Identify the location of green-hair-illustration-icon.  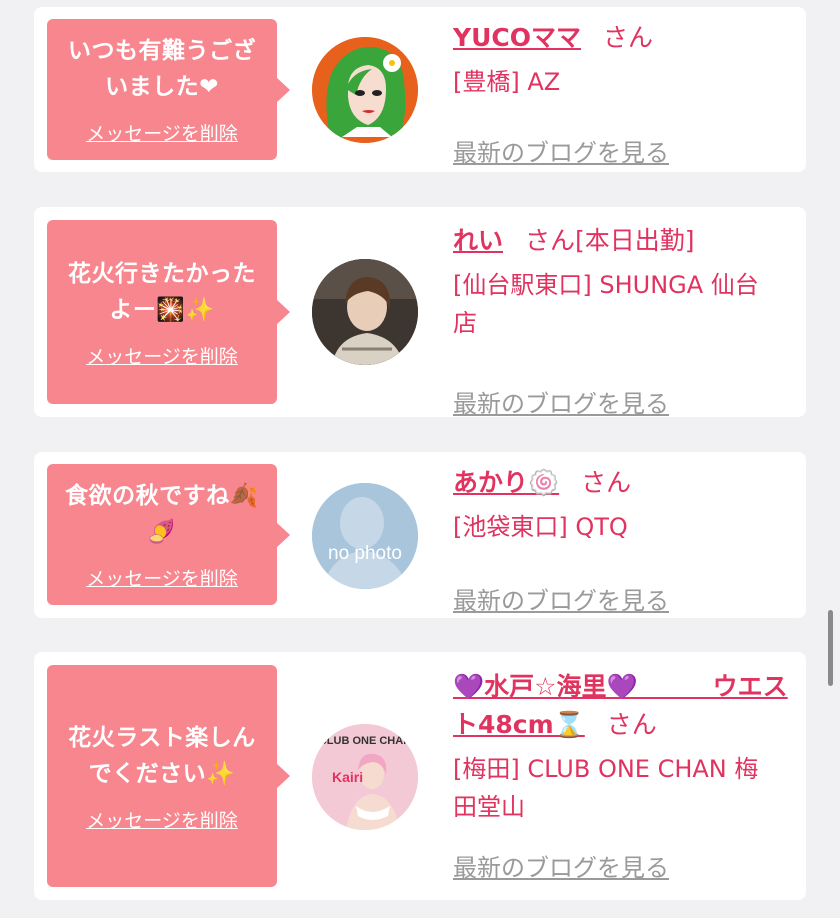
(365, 90).